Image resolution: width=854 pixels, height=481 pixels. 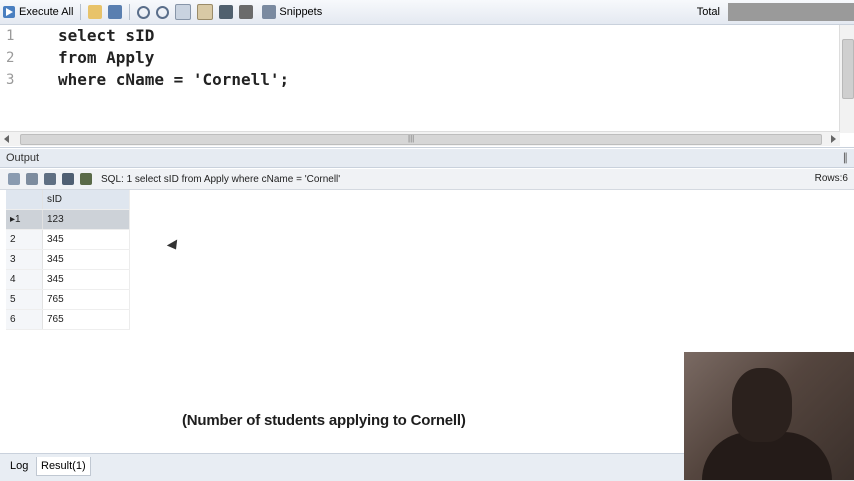 What do you see at coordinates (846, 158) in the screenshot?
I see `pin-icon: ∥` at bounding box center [846, 158].